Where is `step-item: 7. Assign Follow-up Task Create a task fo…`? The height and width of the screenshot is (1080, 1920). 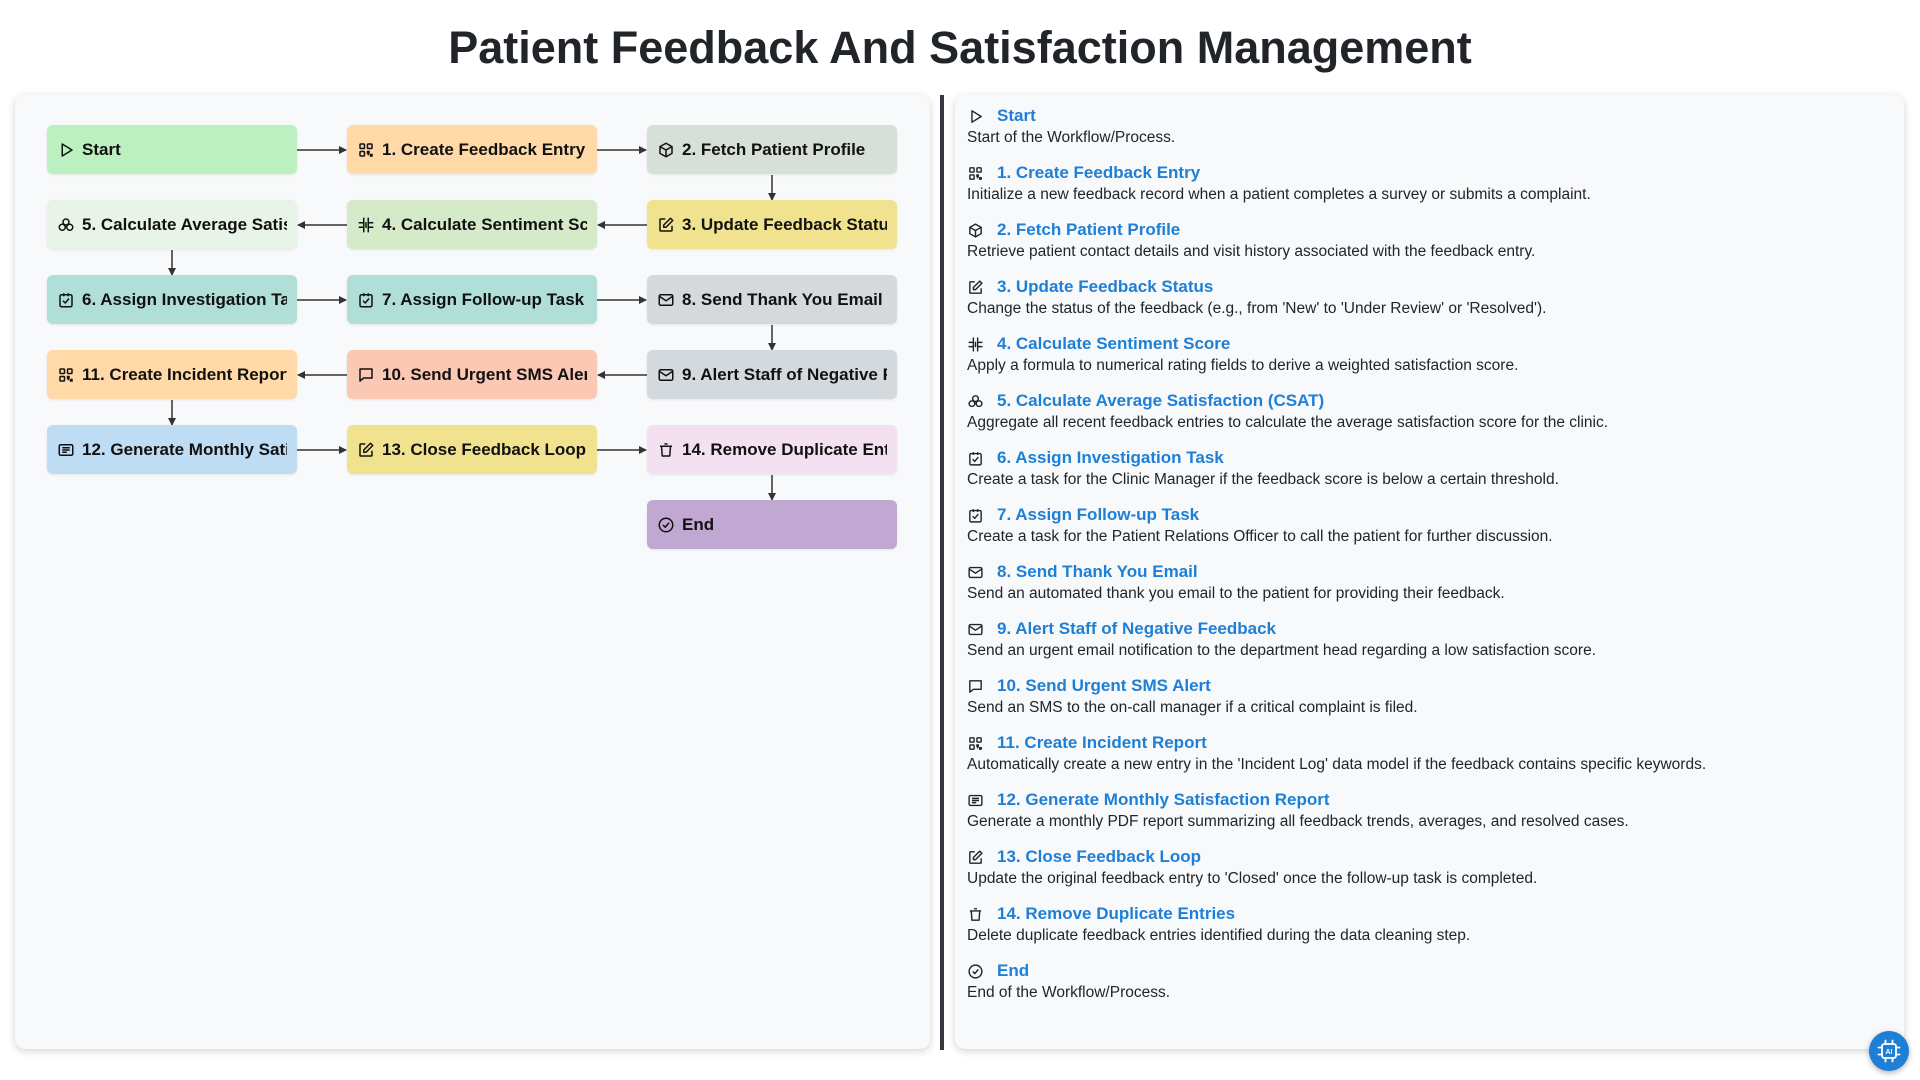 step-item: 7. Assign Follow-up Task Create a task fo… is located at coordinates (1429, 525).